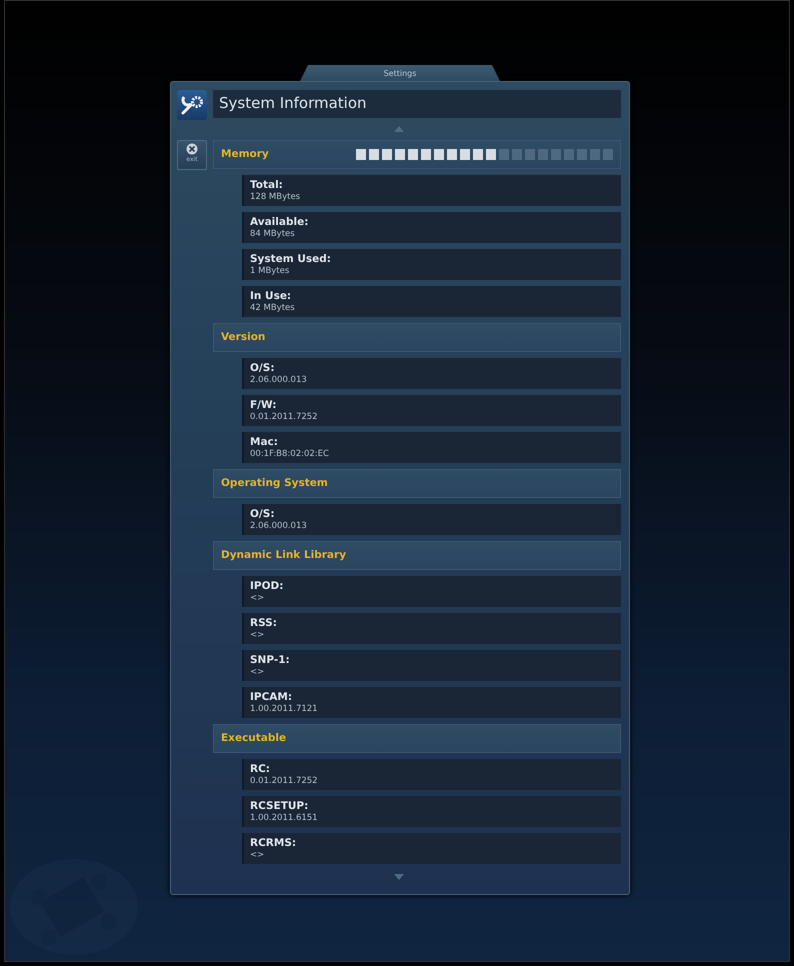 The image size is (794, 966). What do you see at coordinates (399, 877) in the screenshot?
I see `scroll-down-icon` at bounding box center [399, 877].